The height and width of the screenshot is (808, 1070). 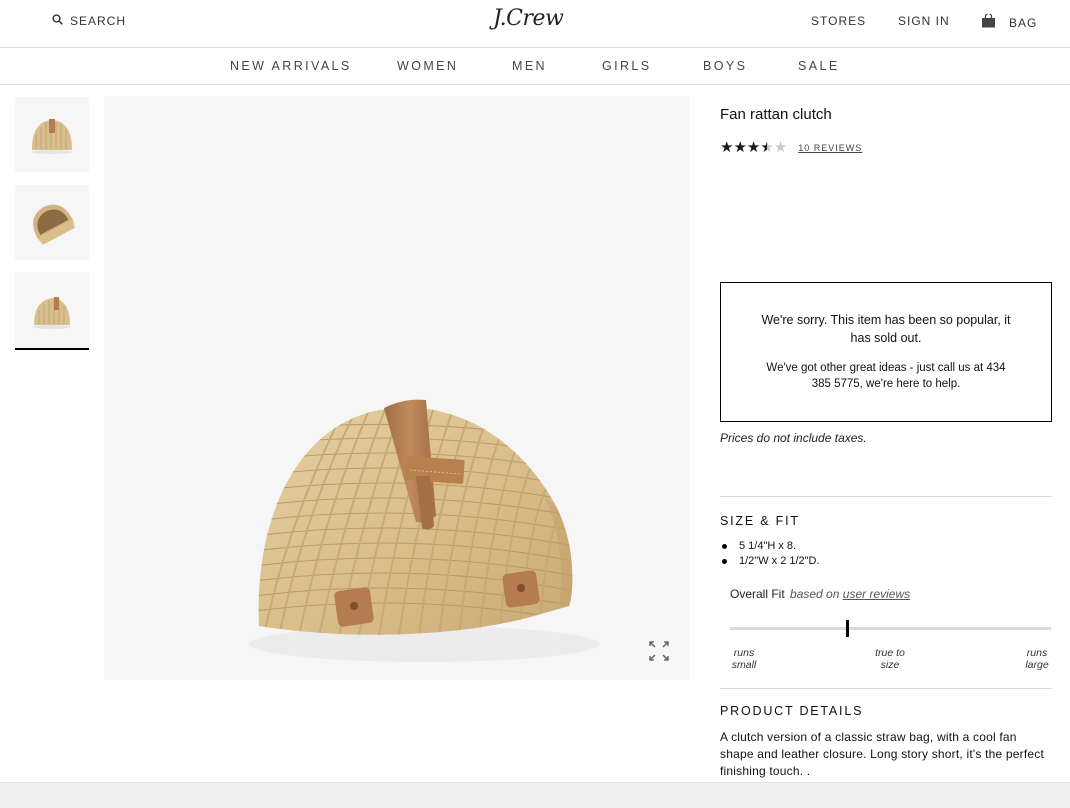 I want to click on fit-label-line: true to, so click(x=890, y=653).